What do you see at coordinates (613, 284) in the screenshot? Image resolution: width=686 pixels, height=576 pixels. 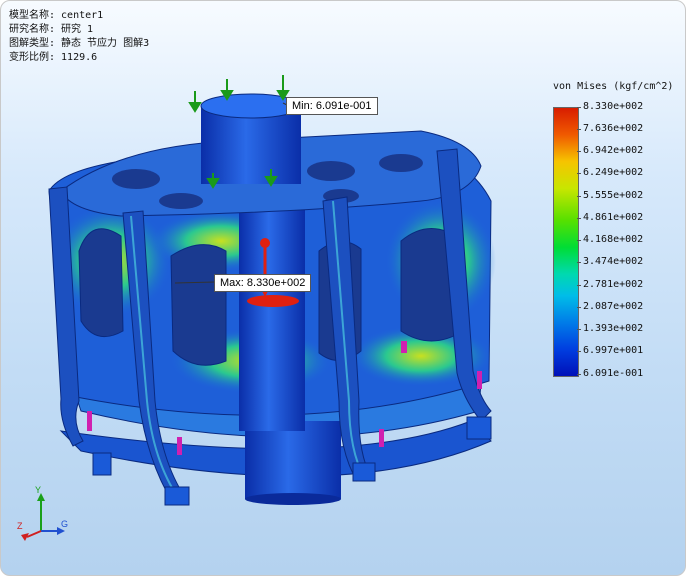 I see `legend-tick: 2.781e+002` at bounding box center [613, 284].